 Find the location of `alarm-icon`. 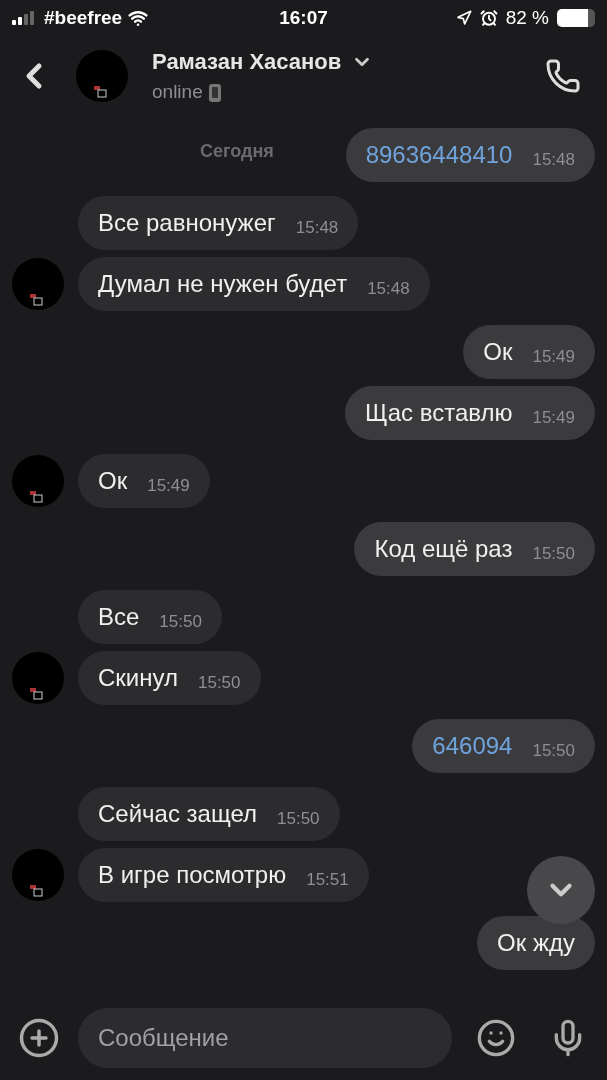

alarm-icon is located at coordinates (488, 18).